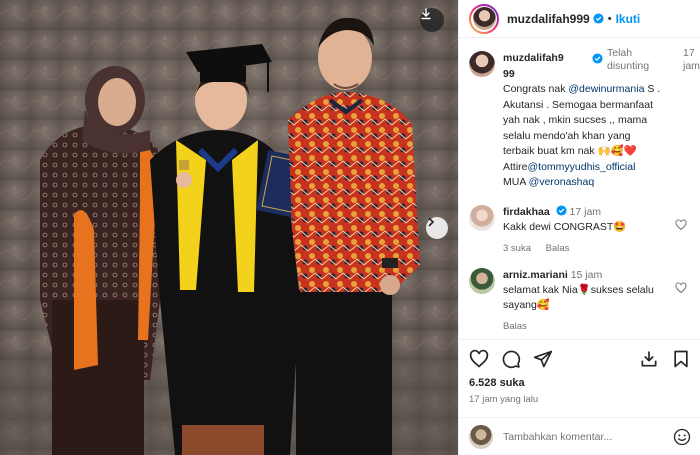 This screenshot has height=455, width=700. I want to click on comment-meta: Balas, so click(588, 326).